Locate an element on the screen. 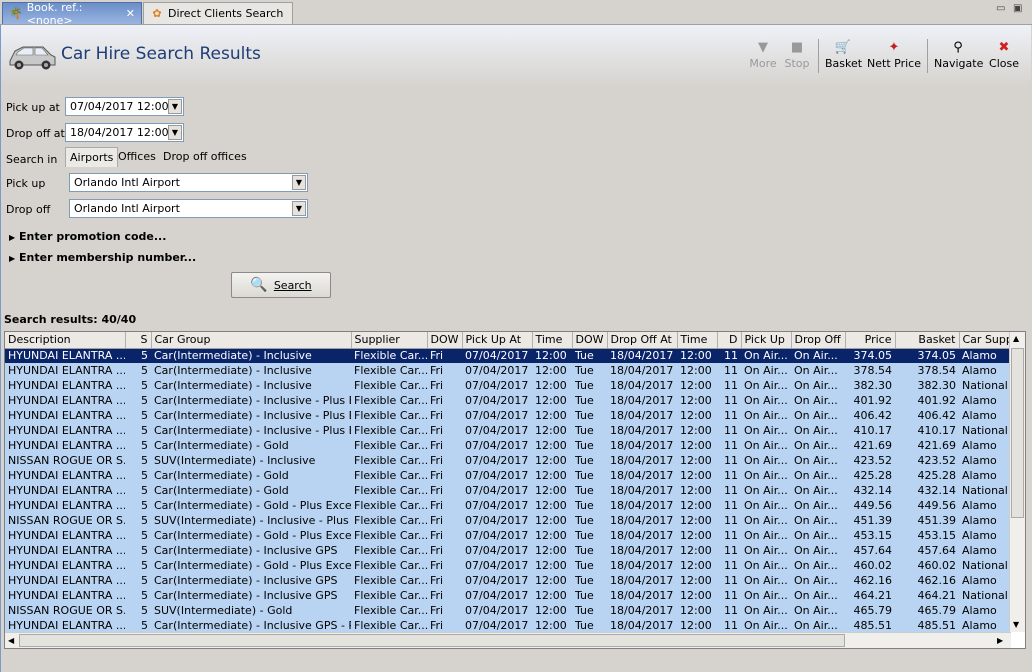 The width and height of the screenshot is (1032, 672). column-header: Pick Up At is located at coordinates (497, 340).